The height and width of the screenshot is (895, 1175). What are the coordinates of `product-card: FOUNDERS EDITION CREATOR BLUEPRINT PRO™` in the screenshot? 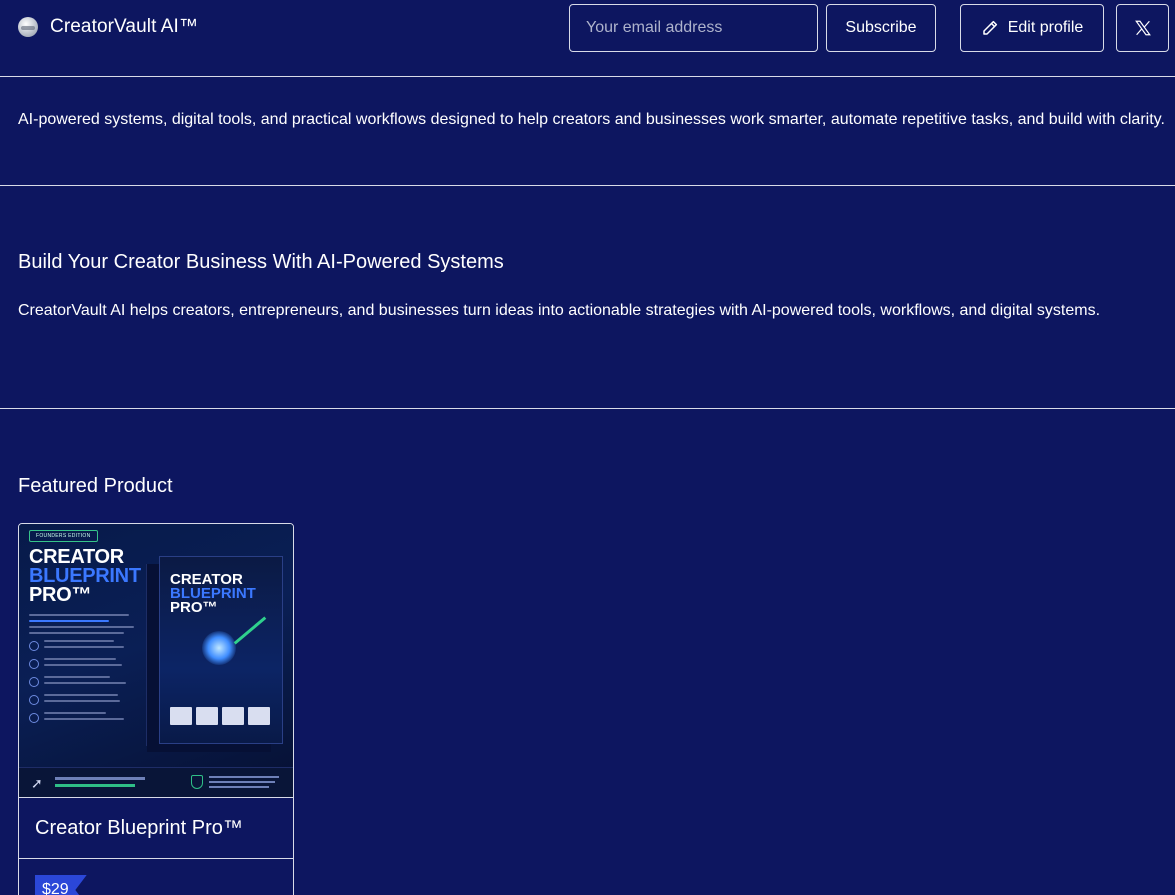 It's located at (156, 709).